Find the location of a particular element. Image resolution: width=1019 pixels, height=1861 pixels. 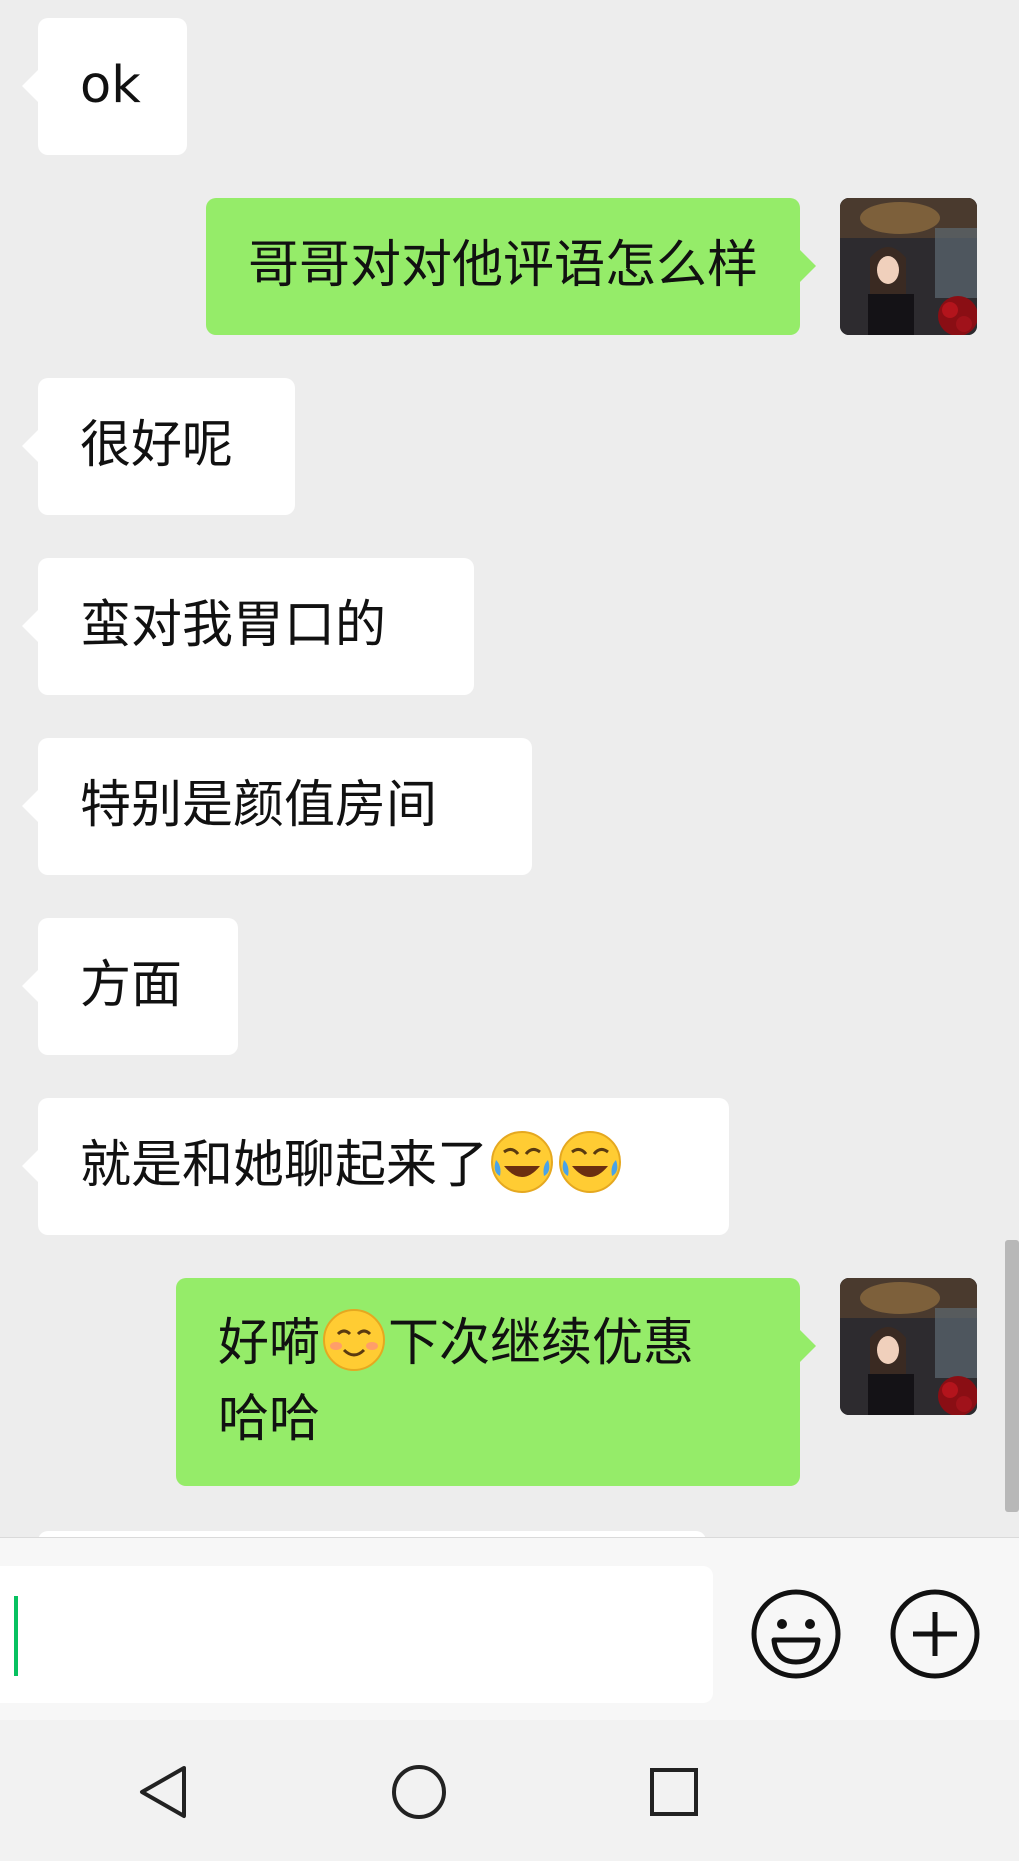

recents-icon is located at coordinates (674, 1792).